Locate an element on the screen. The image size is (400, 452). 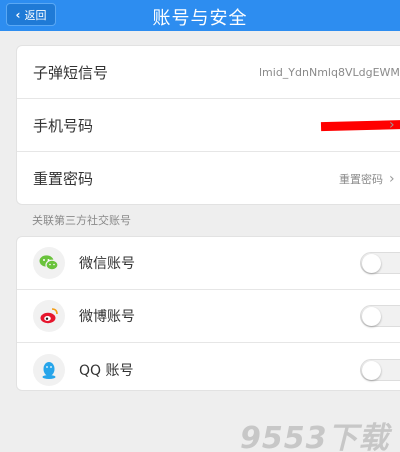
qq-icon is located at coordinates (49, 369).